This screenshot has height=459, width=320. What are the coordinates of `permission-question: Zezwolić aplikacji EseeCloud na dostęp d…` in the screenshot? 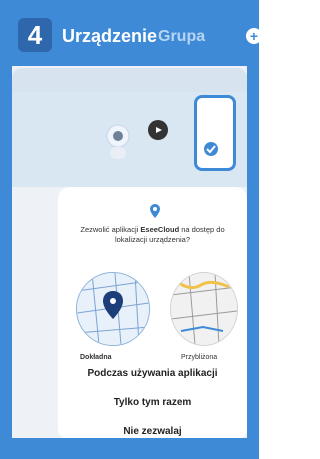 It's located at (152, 235).